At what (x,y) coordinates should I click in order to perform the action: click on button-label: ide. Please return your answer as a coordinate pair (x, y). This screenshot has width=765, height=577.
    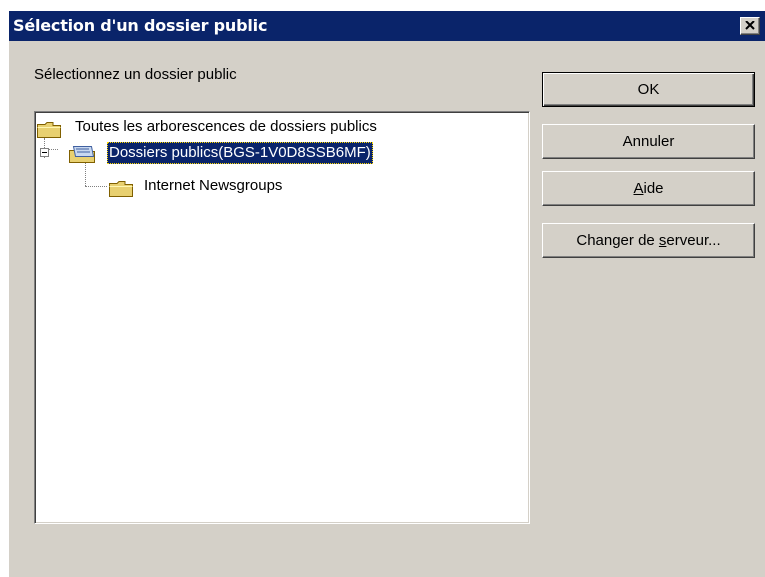
    Looking at the image, I should click on (653, 188).